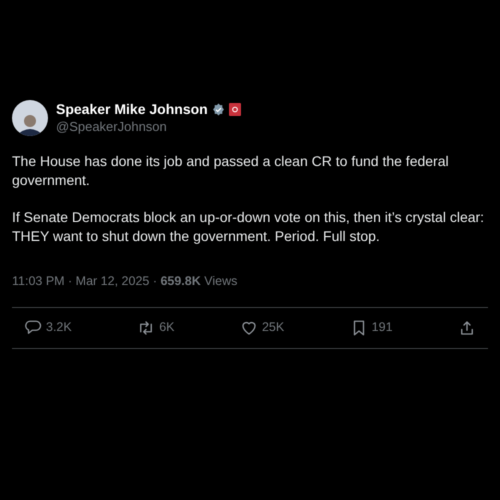  What do you see at coordinates (155, 328) in the screenshot?
I see `repost-button: 6K` at bounding box center [155, 328].